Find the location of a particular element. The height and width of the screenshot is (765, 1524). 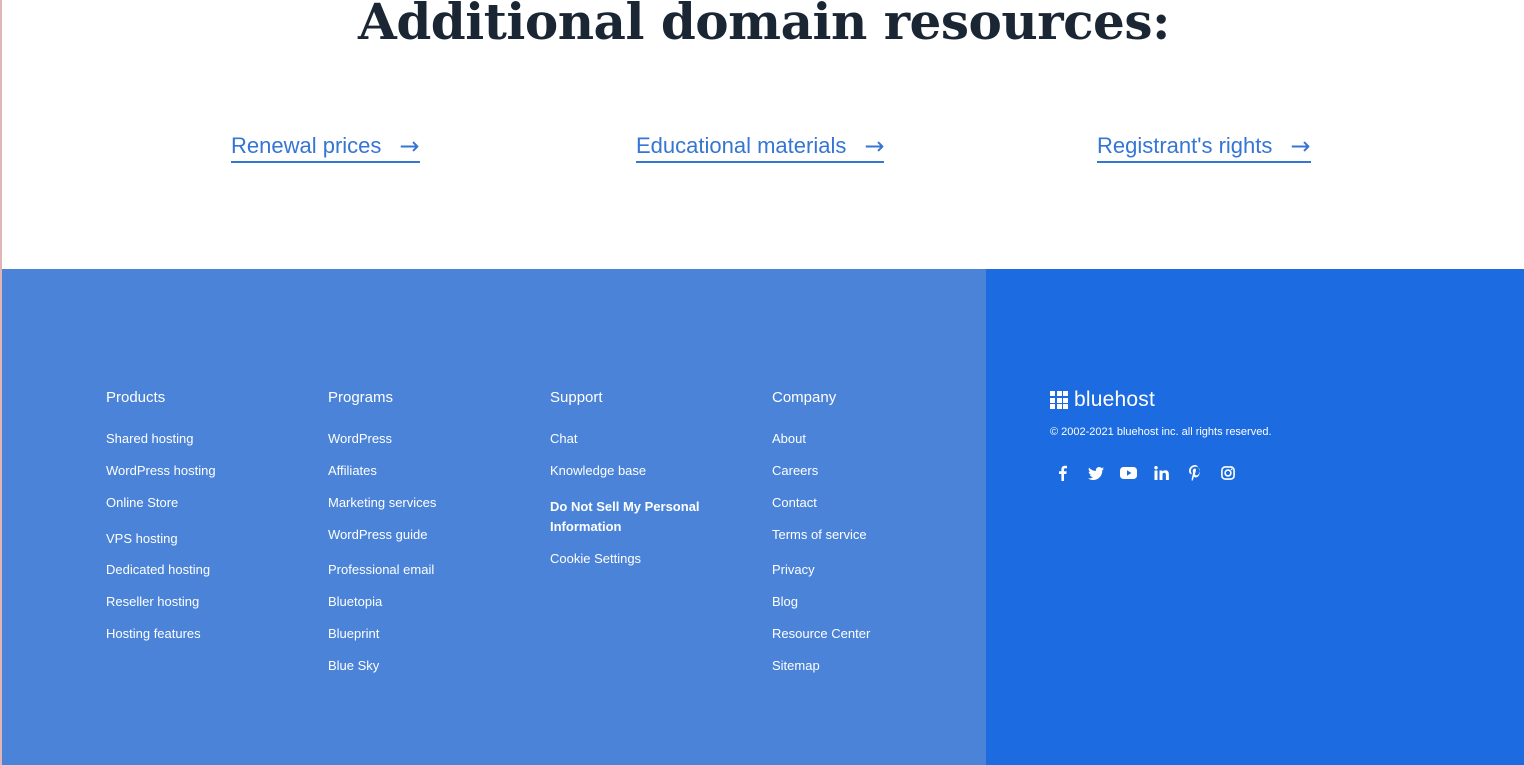

footer-link-online-store: Online Store is located at coordinates (142, 503).